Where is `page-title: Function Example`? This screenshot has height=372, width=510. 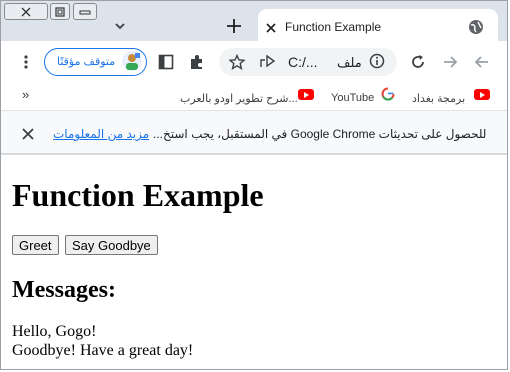
page-title: Function Example is located at coordinates (138, 195).